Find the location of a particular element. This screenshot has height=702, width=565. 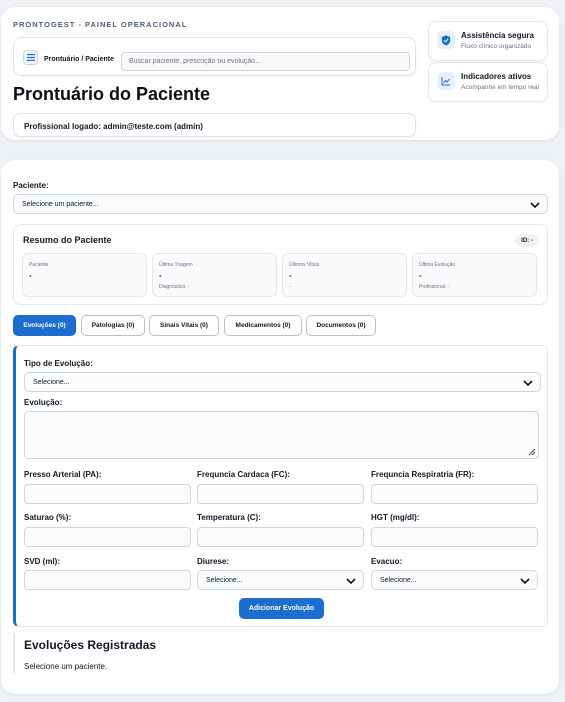

summary-cell-sub: Profissional: - is located at coordinates (434, 287).